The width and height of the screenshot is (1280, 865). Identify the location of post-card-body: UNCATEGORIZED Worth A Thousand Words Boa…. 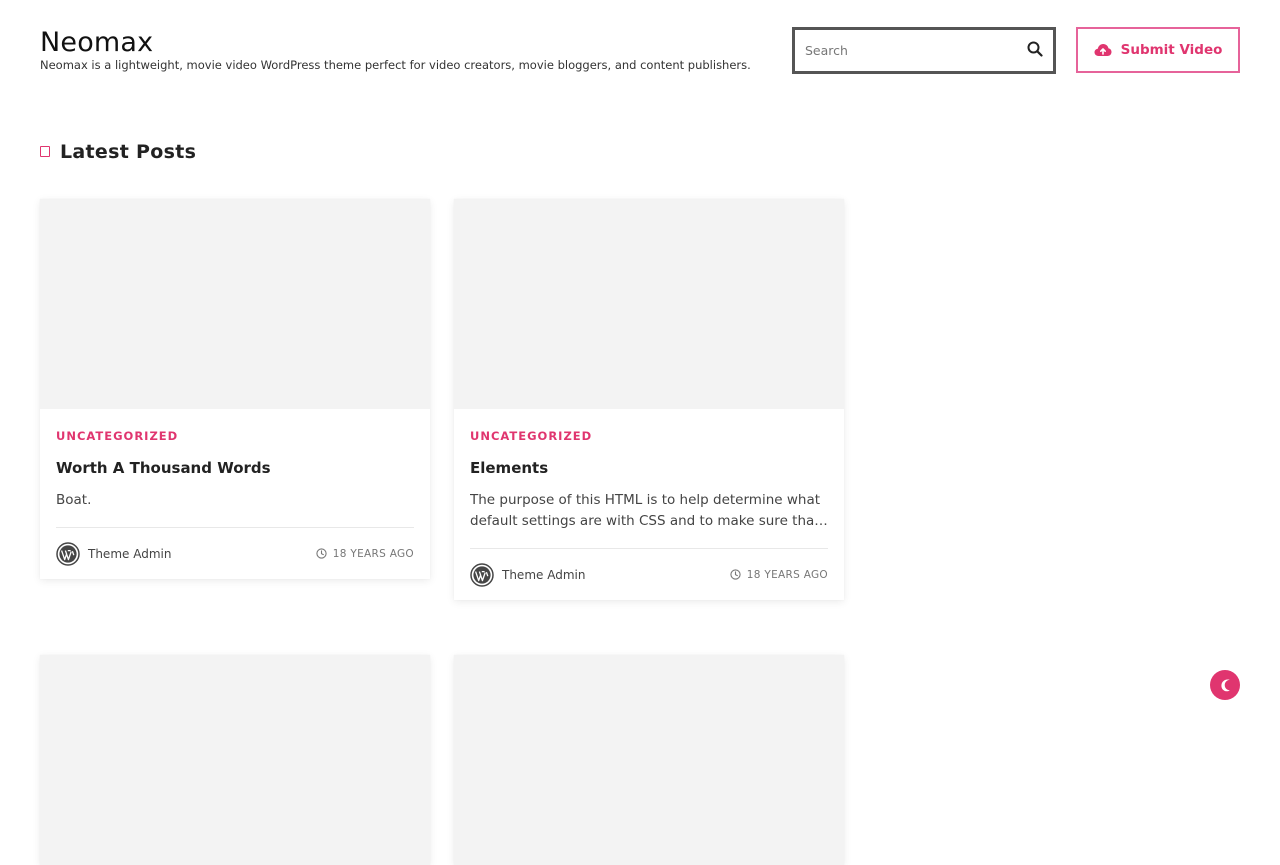
(235, 494).